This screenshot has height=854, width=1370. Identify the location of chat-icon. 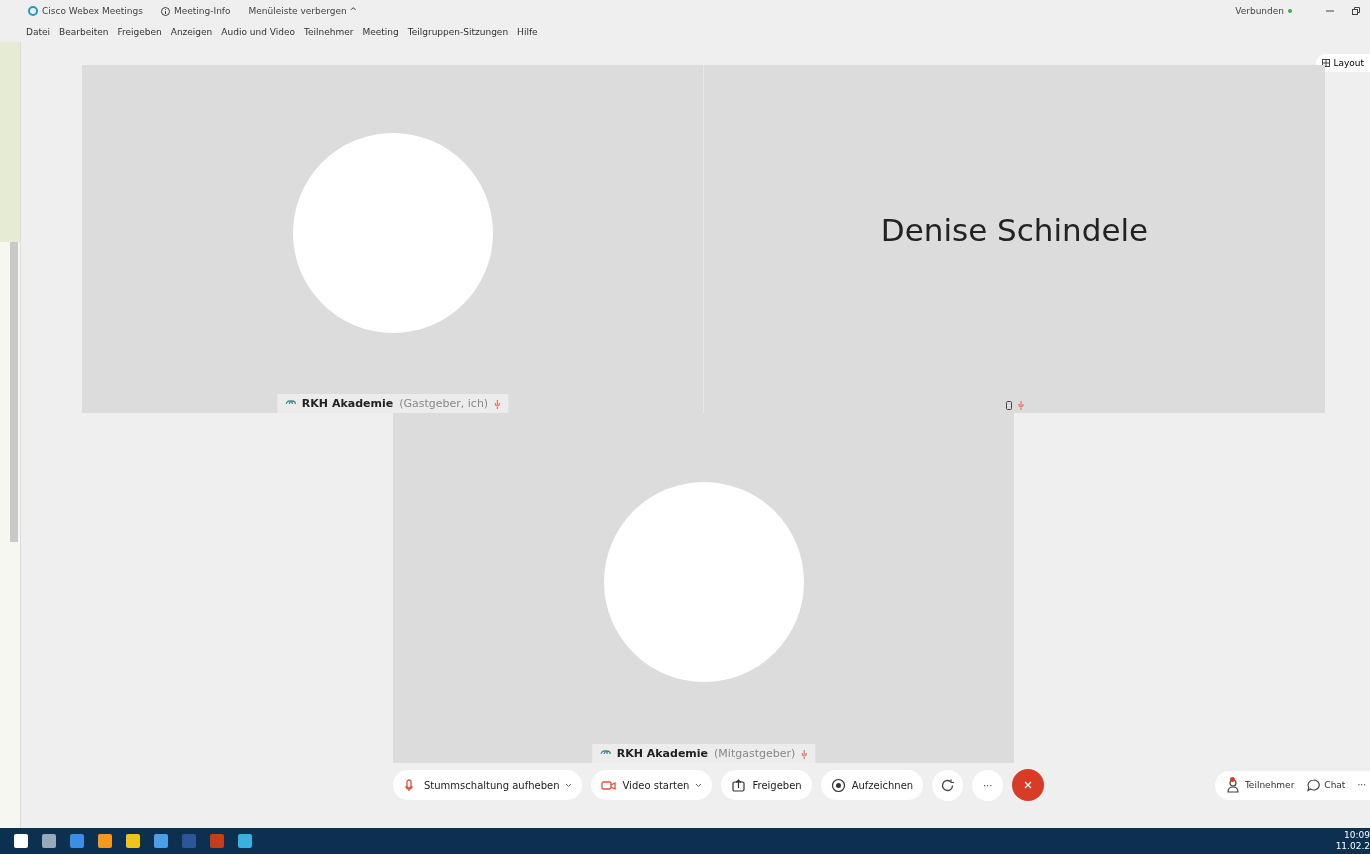
(1314, 785).